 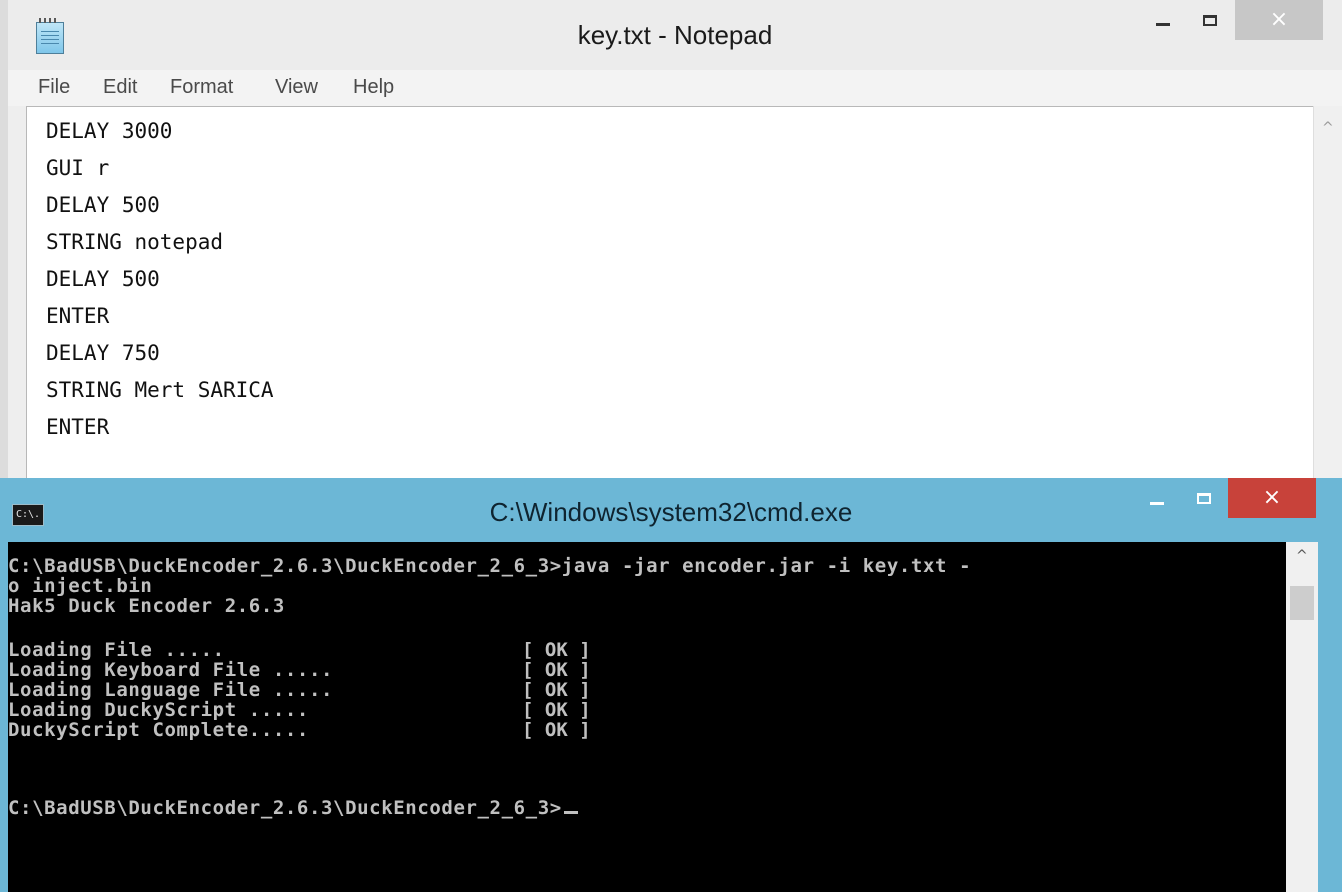 What do you see at coordinates (1302, 717) in the screenshot?
I see `cmd-vertical-scrollbar: ^` at bounding box center [1302, 717].